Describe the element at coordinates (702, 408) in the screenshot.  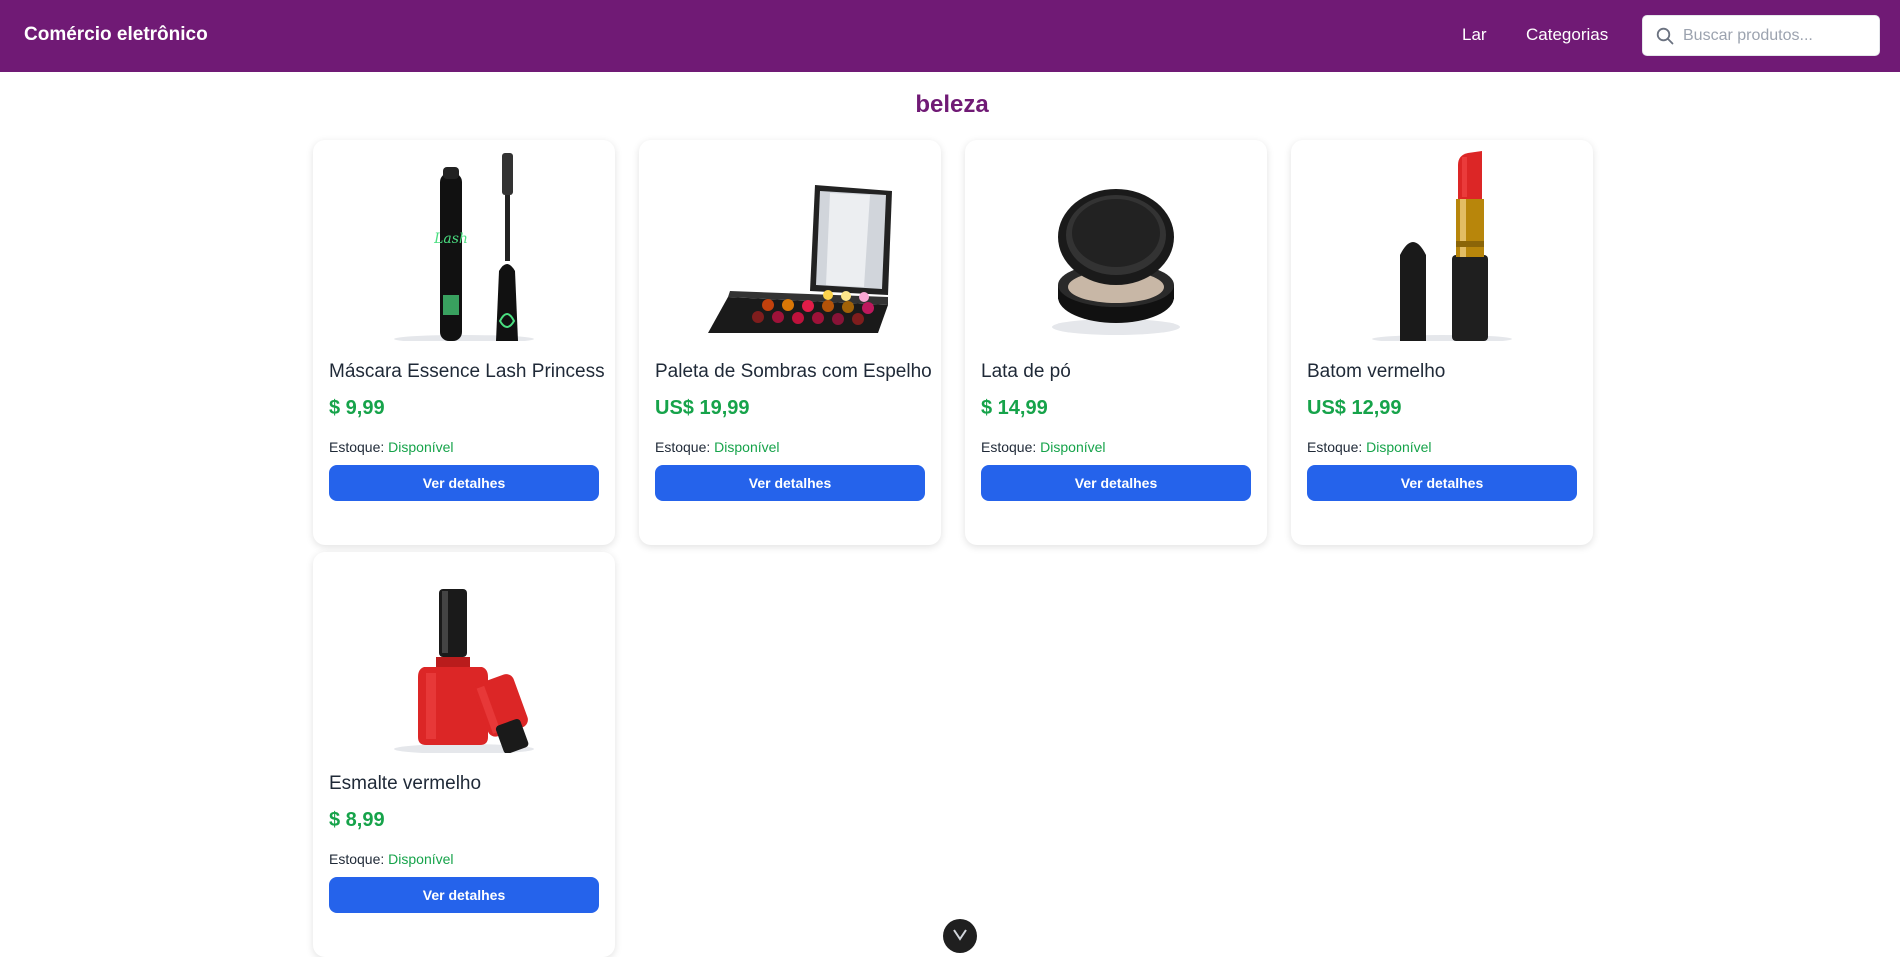
I see `product-price: US$ 19,99` at that location.